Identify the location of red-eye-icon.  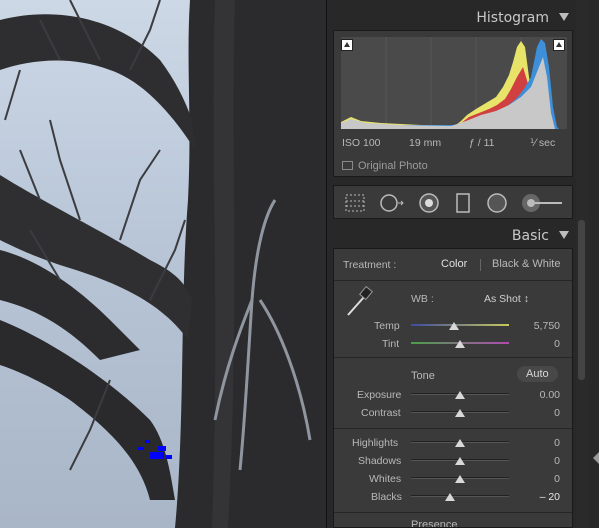
(429, 203).